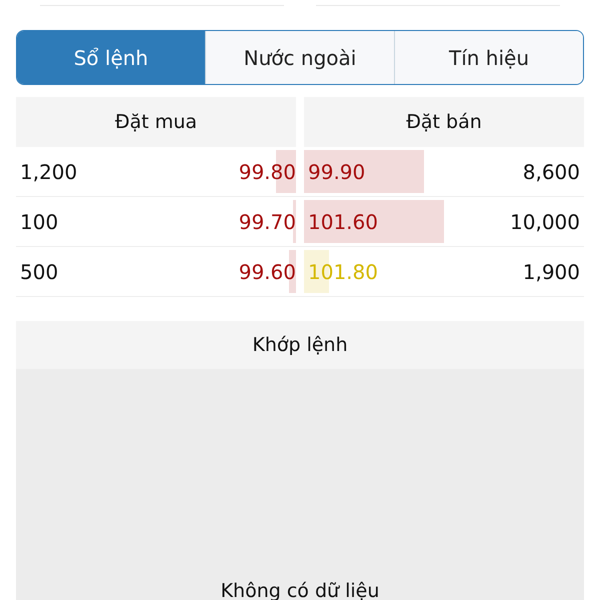 This screenshot has width=600, height=600. I want to click on section-header: Khớp lệnh, so click(300, 345).